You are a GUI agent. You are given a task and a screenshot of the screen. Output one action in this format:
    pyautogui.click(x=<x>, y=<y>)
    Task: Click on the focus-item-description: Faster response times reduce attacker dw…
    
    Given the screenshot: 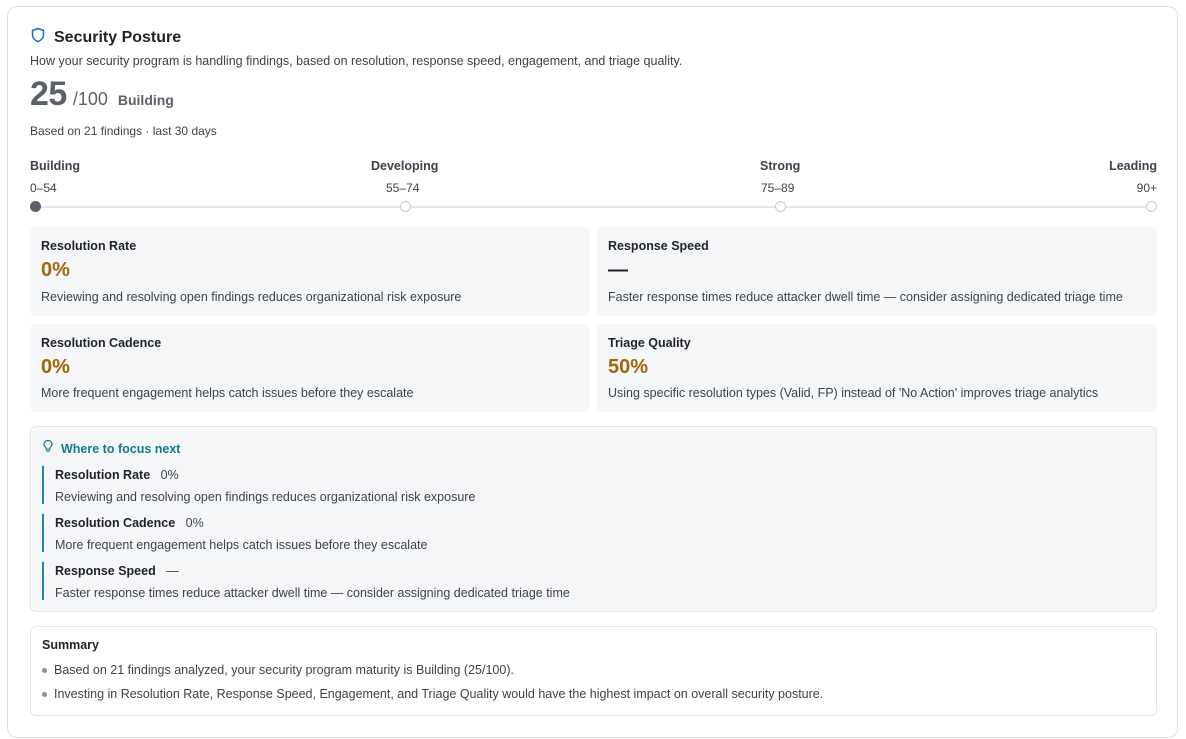 What is the action you would take?
    pyautogui.click(x=312, y=593)
    